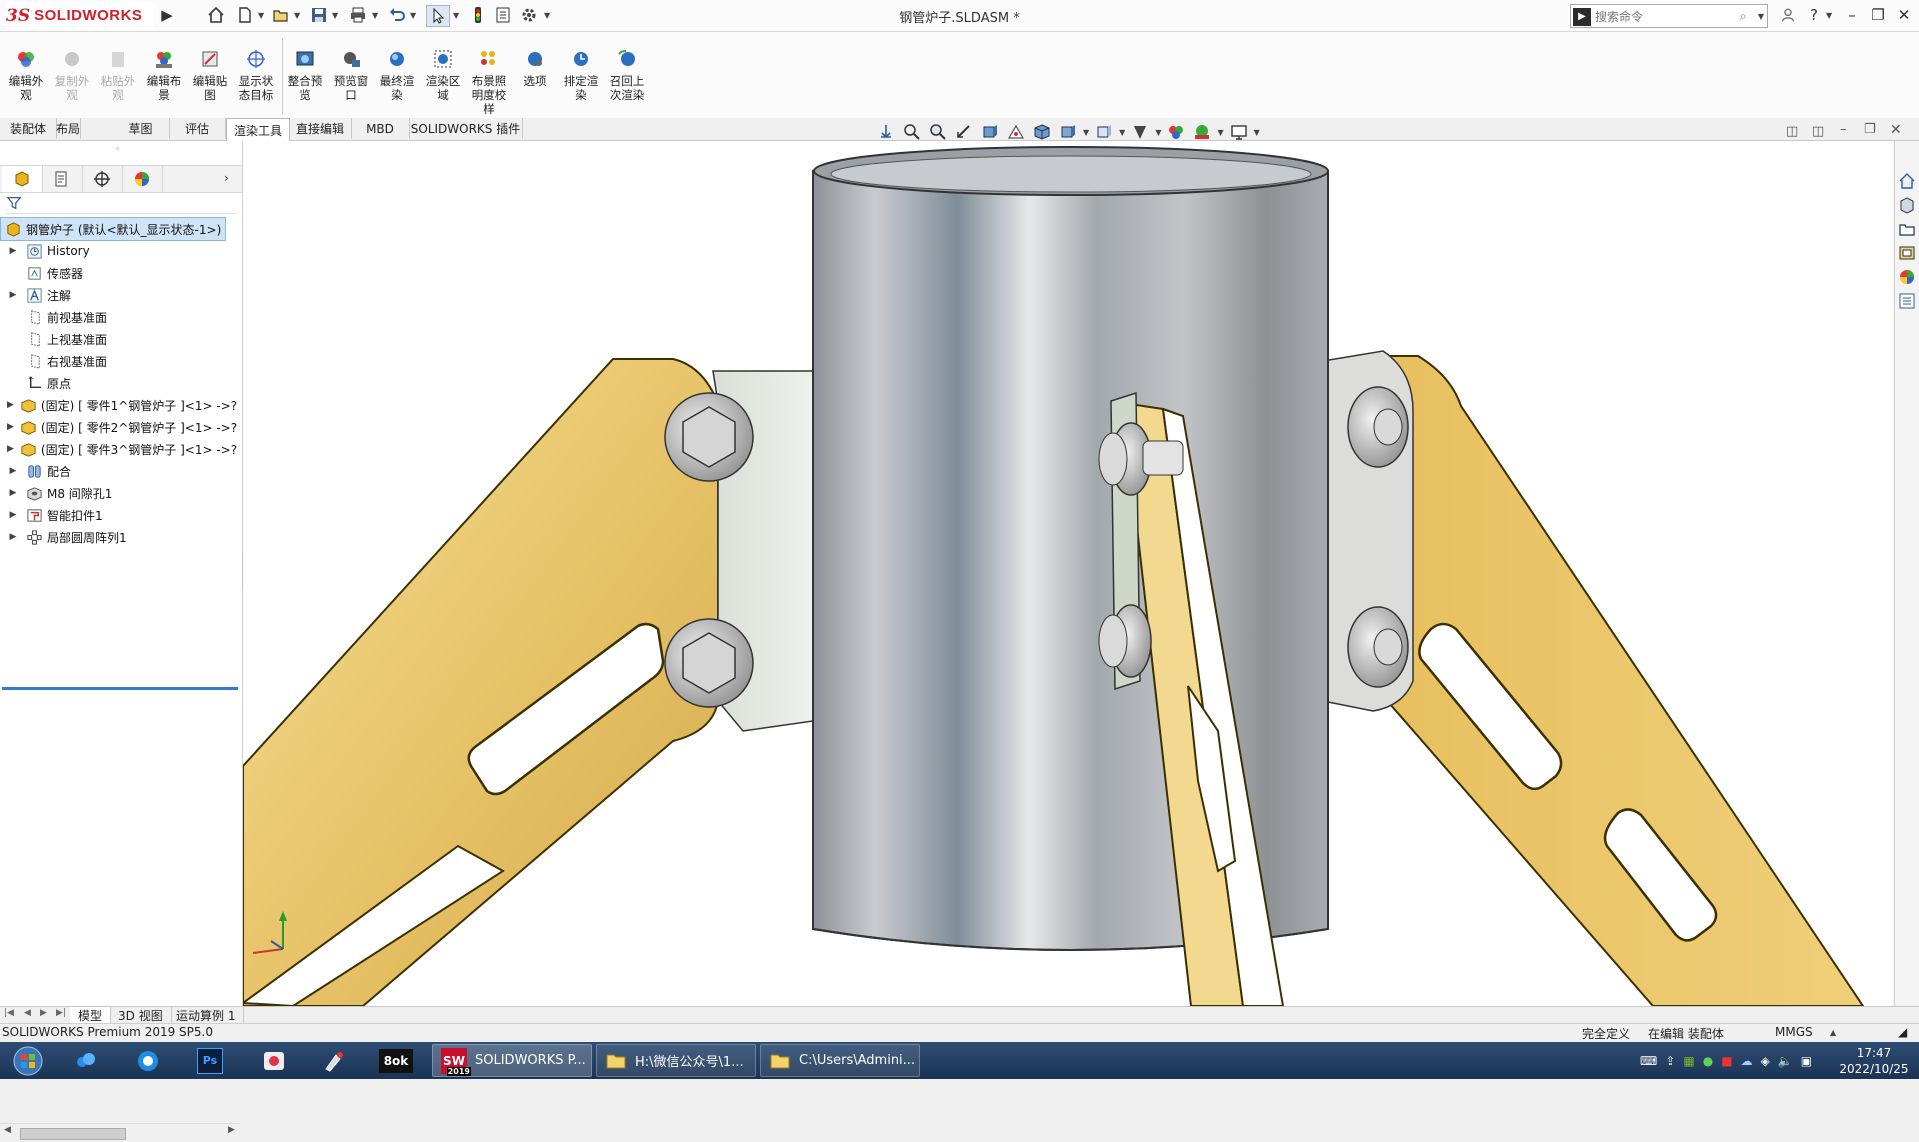  Describe the element at coordinates (1794, 1032) in the screenshot. I see `unit-system: MMGS` at that location.